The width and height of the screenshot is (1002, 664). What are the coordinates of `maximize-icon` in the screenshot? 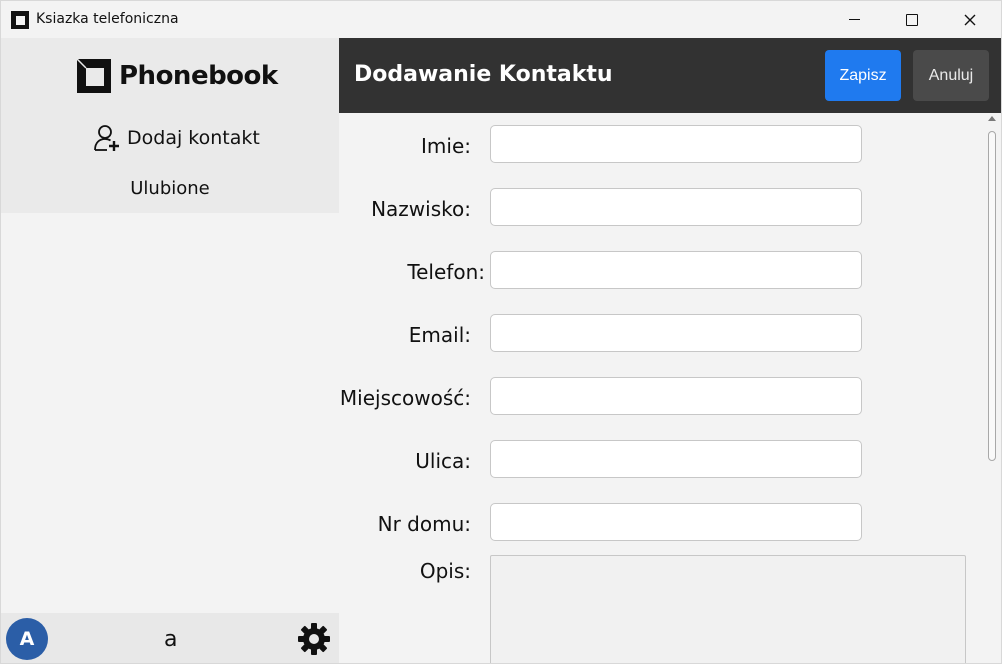 It's located at (912, 19).